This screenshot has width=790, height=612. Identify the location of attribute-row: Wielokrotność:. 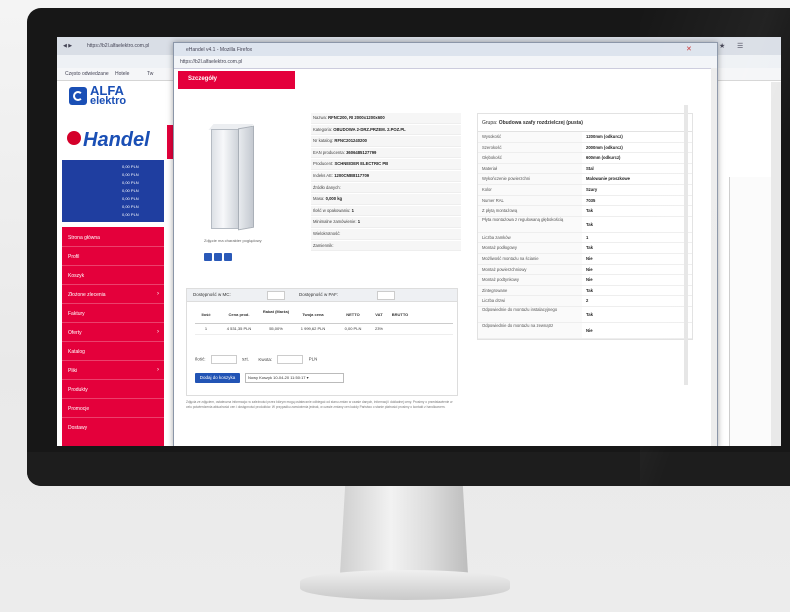
(386, 234).